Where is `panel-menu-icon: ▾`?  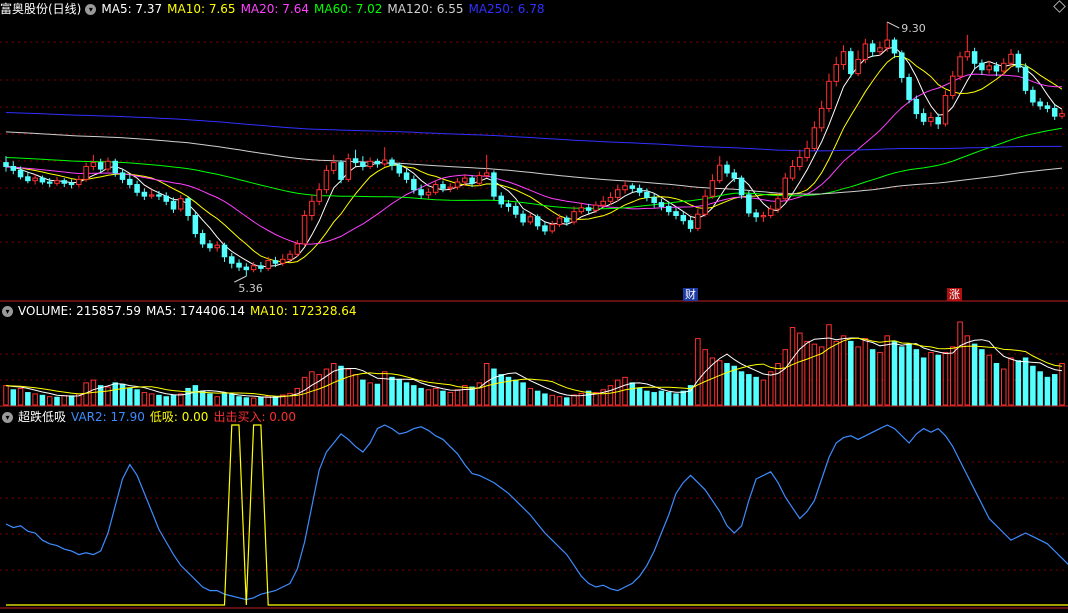
panel-menu-icon: ▾ is located at coordinates (91, 9).